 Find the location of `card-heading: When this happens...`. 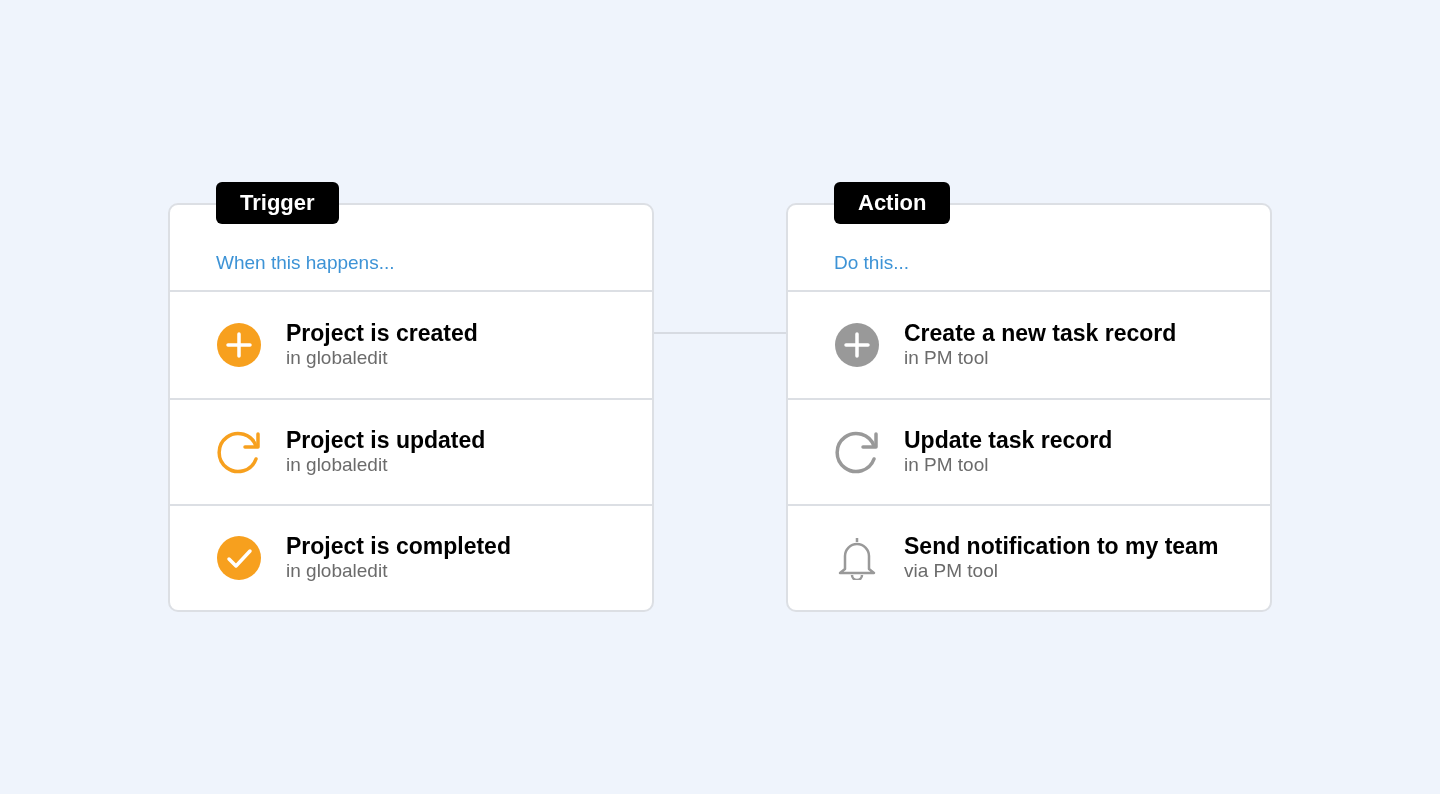

card-heading: When this happens... is located at coordinates (305, 262).